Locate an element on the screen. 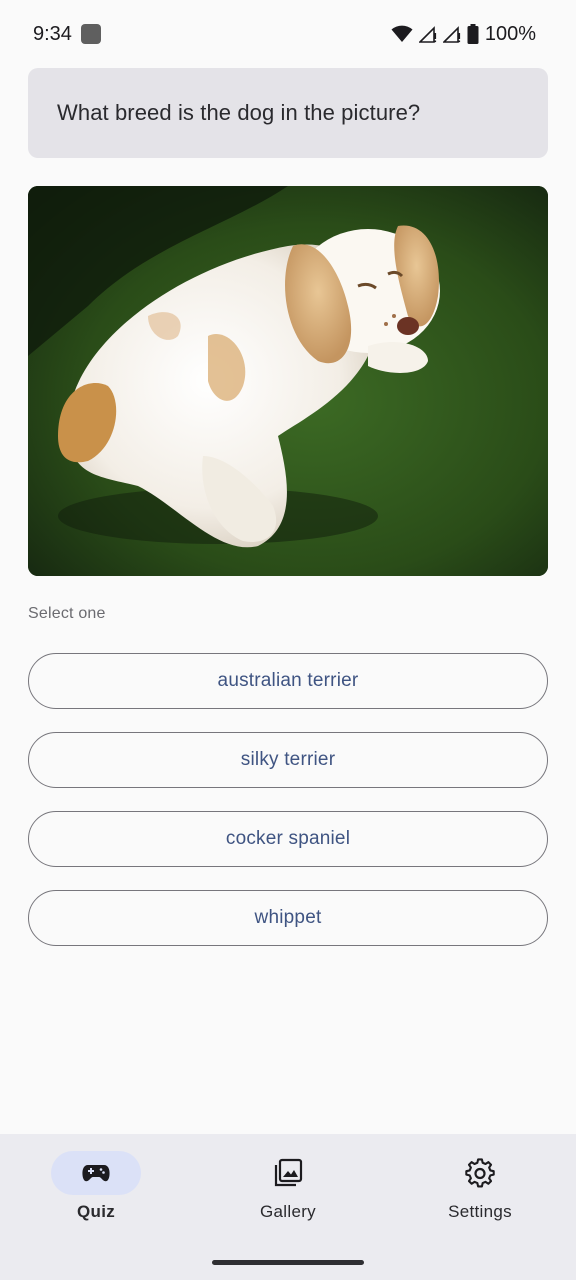 The image size is (576, 1280). nav-item-quiz: Quiz is located at coordinates (96, 1189).